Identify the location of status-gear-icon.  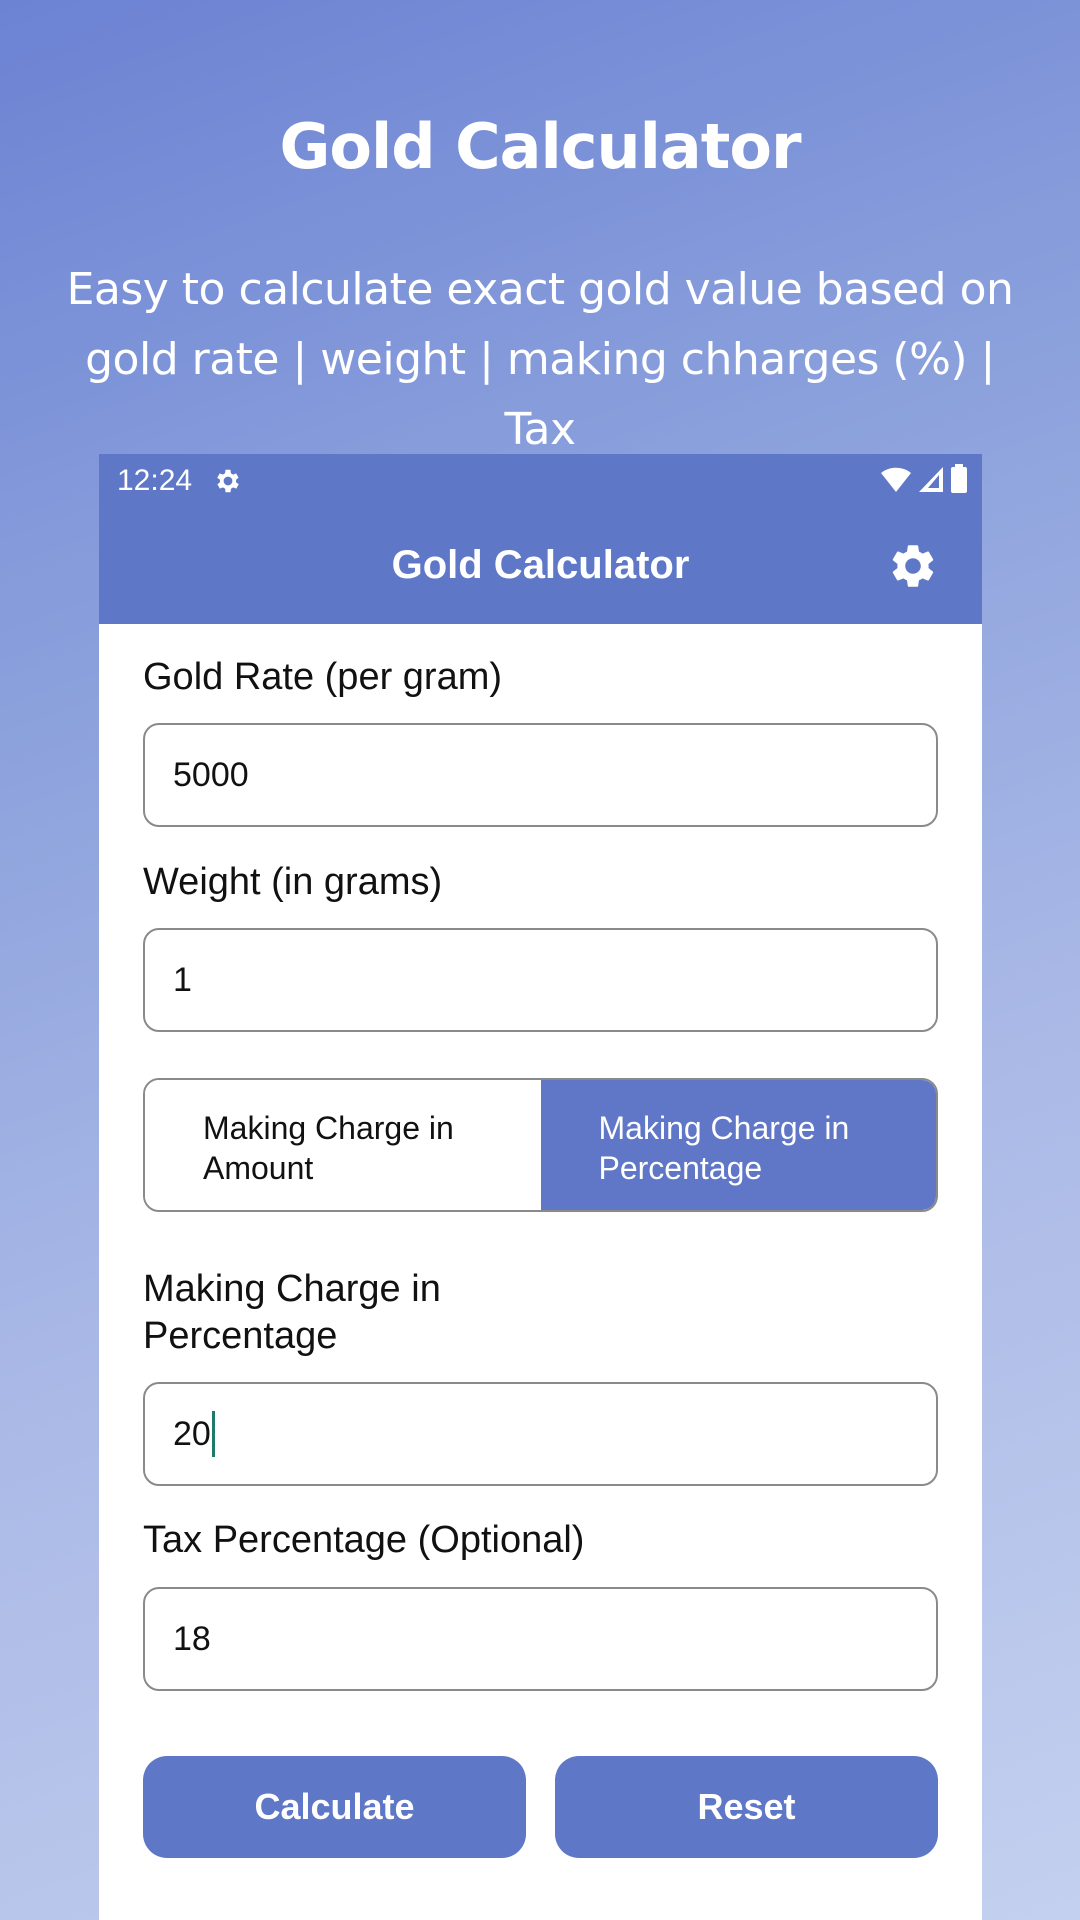
(228, 481).